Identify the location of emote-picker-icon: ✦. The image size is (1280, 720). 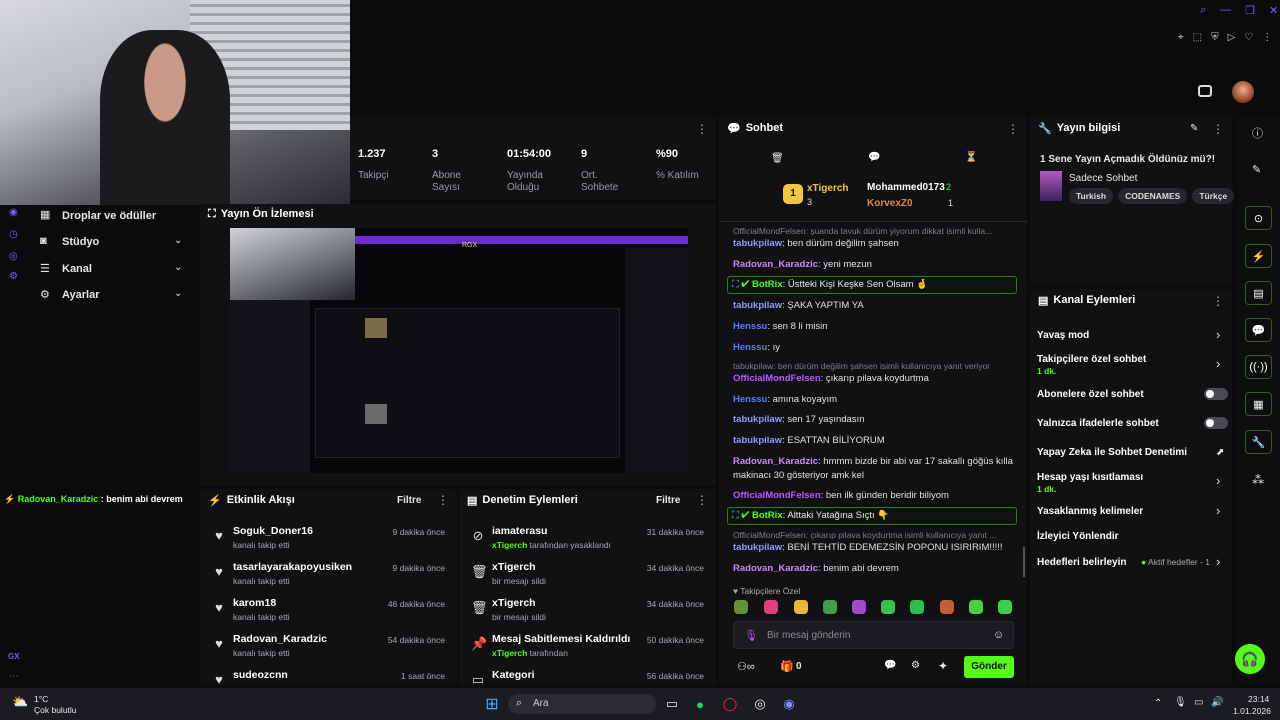
(943, 666).